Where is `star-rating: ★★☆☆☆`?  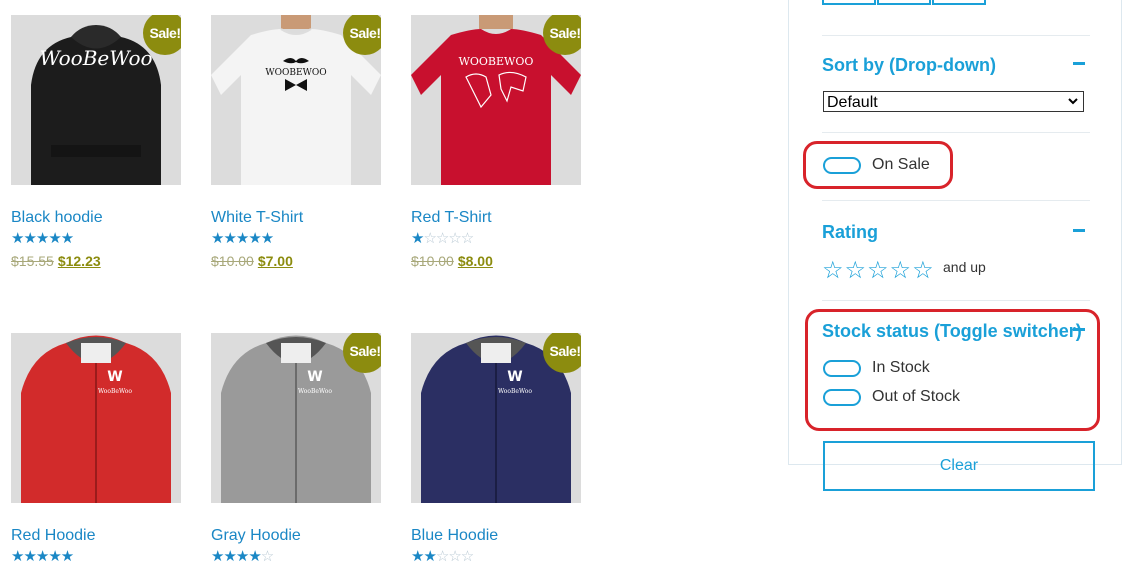
star-rating: ★★☆☆☆ is located at coordinates (442, 556).